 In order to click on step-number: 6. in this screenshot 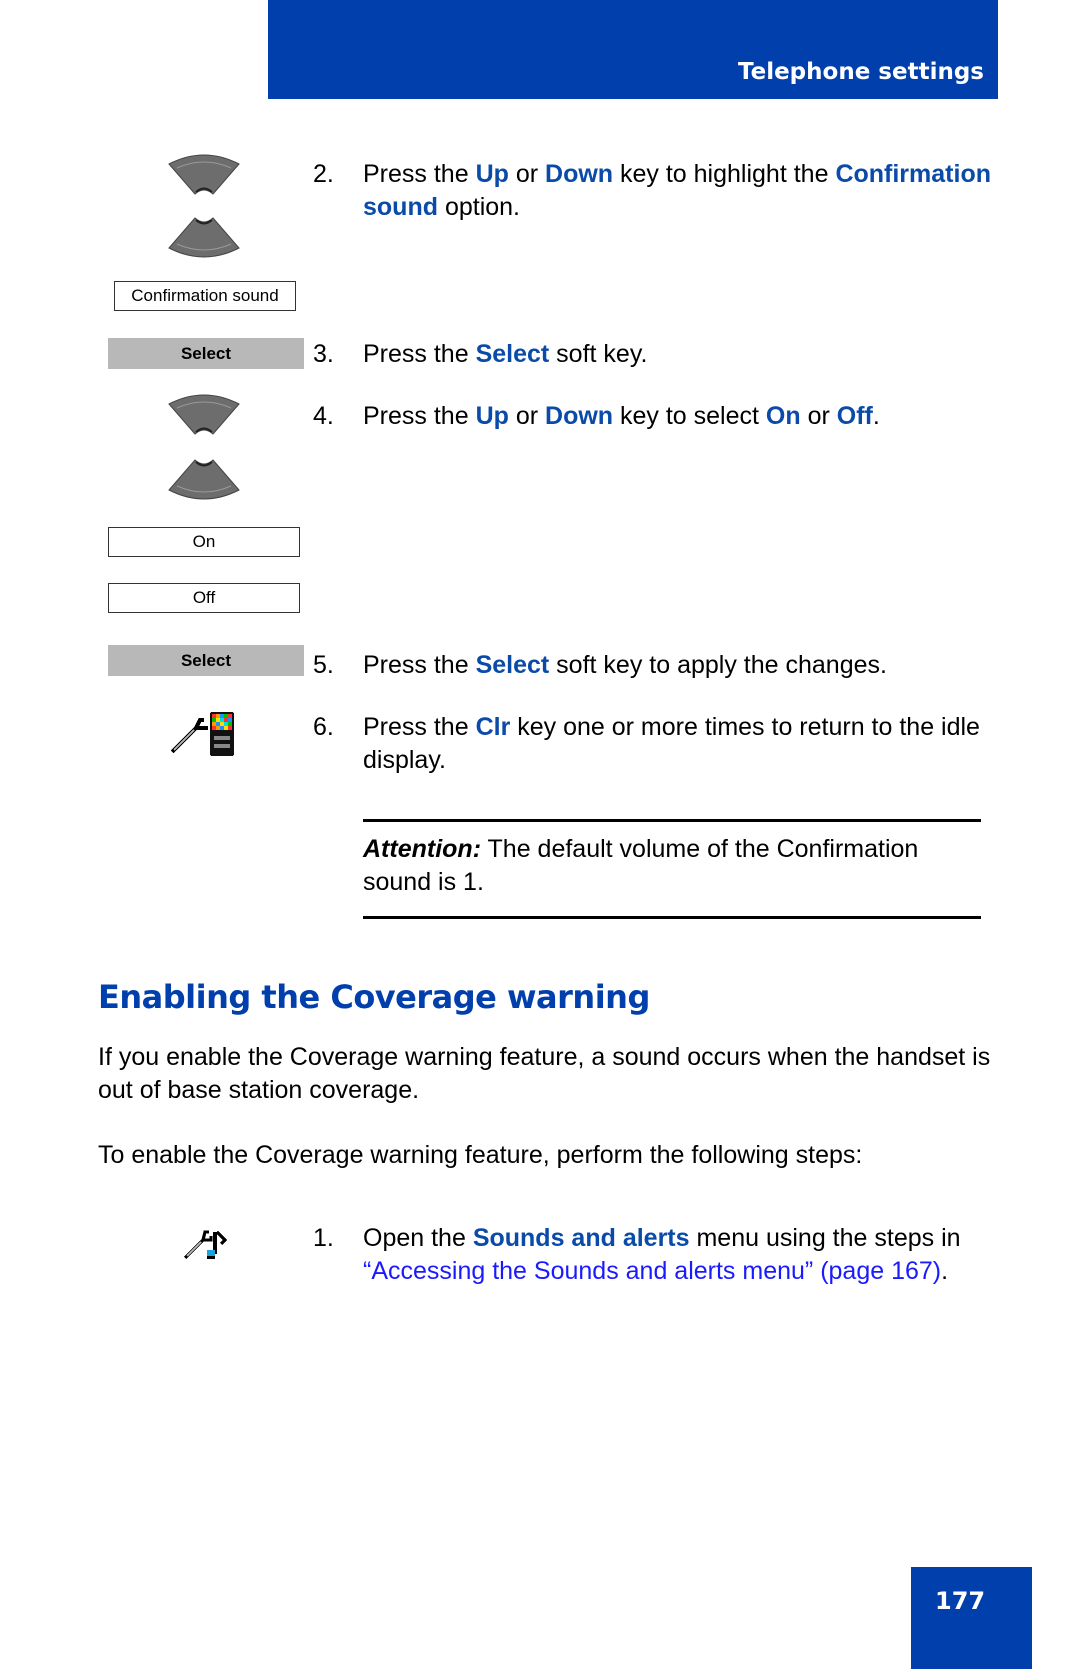, I will do `click(323, 727)`.